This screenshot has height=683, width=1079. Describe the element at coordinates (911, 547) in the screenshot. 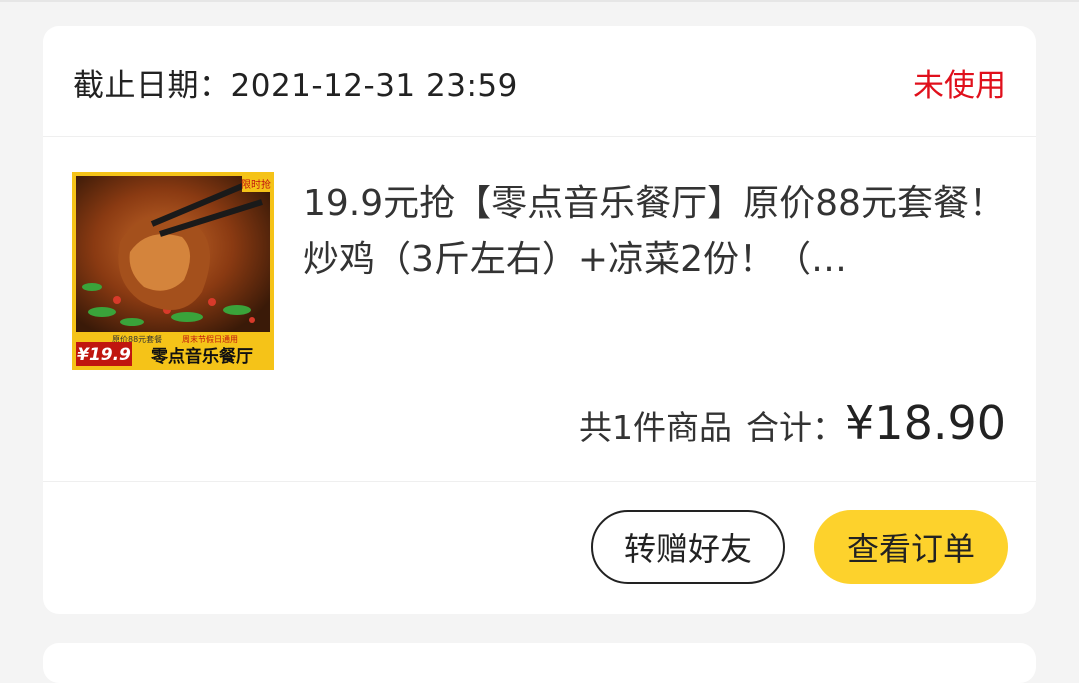

I see `view-order-button: 查看订单` at that location.